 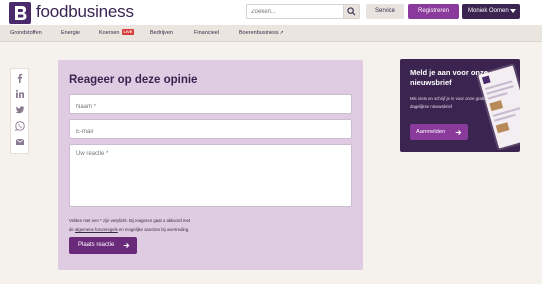 What do you see at coordinates (133, 80) in the screenshot?
I see `comment-form-title: Reageer op deze opinie` at bounding box center [133, 80].